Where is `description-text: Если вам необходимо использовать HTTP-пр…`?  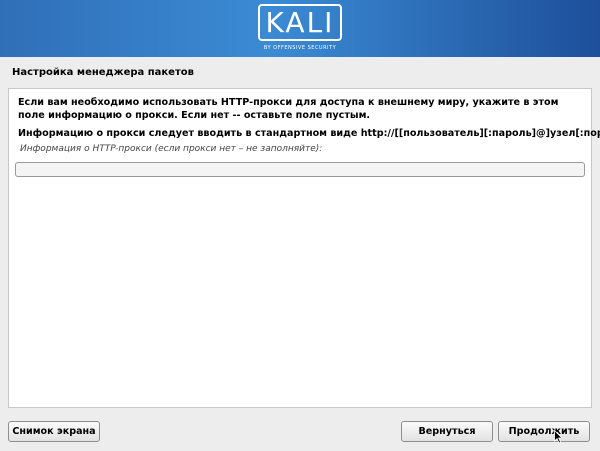 description-text: Если вам необходимо использовать HTTP-пр… is located at coordinates (288, 109).